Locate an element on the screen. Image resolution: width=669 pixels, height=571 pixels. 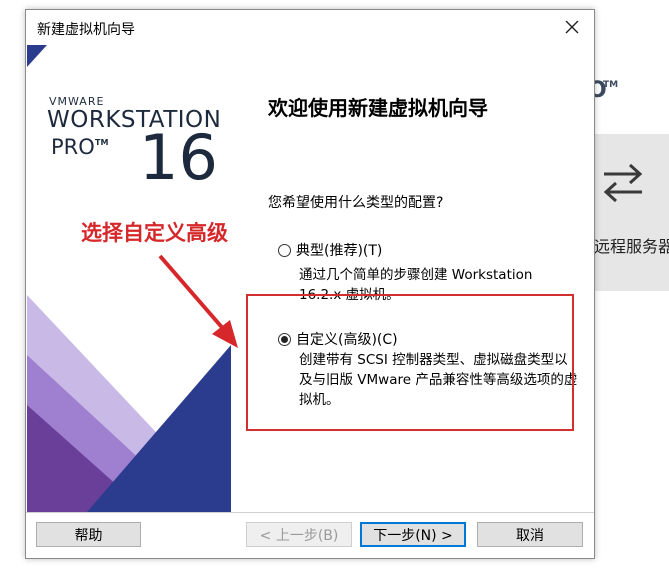
swap-arrows-icon is located at coordinates (623, 183).